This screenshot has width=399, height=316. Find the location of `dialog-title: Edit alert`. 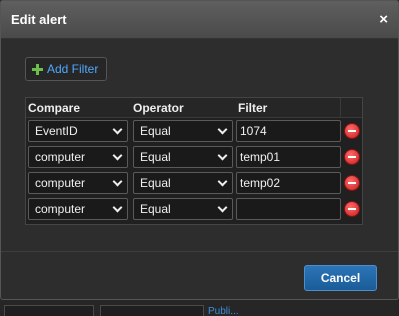

dialog-title: Edit alert is located at coordinates (39, 19).